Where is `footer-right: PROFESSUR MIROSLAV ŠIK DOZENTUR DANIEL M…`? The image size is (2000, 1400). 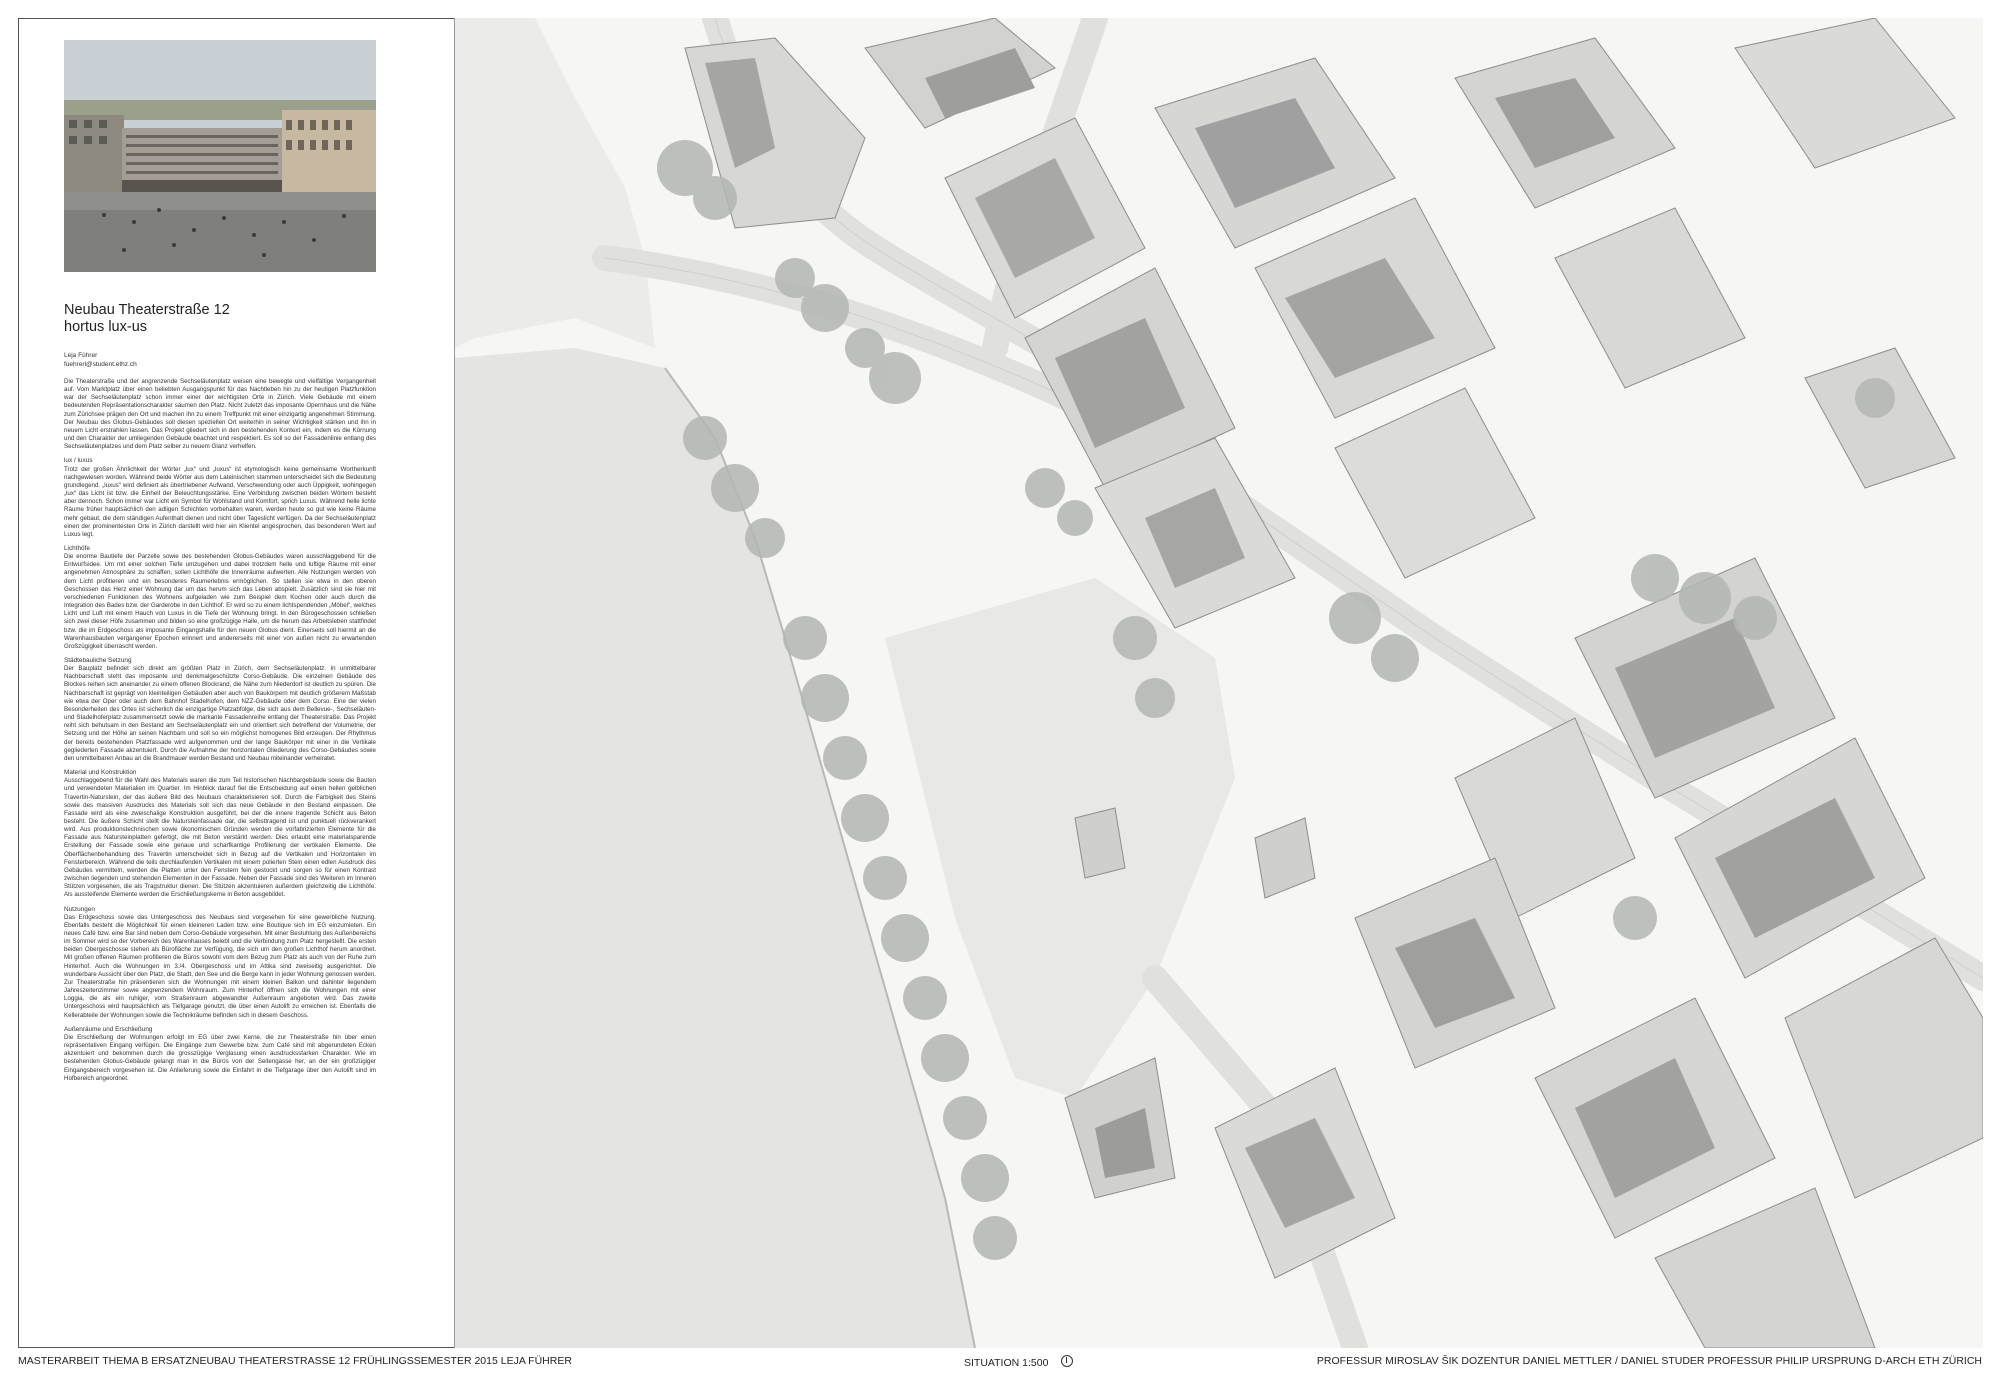
footer-right: PROFESSUR MIROSLAV ŠIK DOZENTUR DANIEL M… is located at coordinates (1649, 1361).